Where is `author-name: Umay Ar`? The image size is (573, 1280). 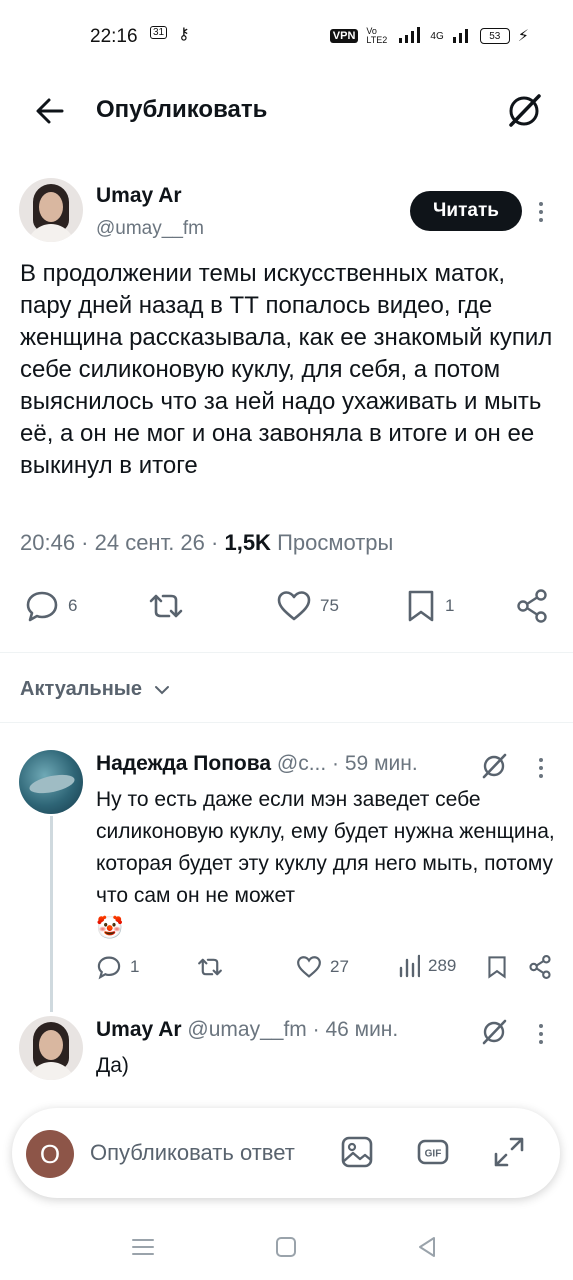 author-name: Umay Ar is located at coordinates (139, 196).